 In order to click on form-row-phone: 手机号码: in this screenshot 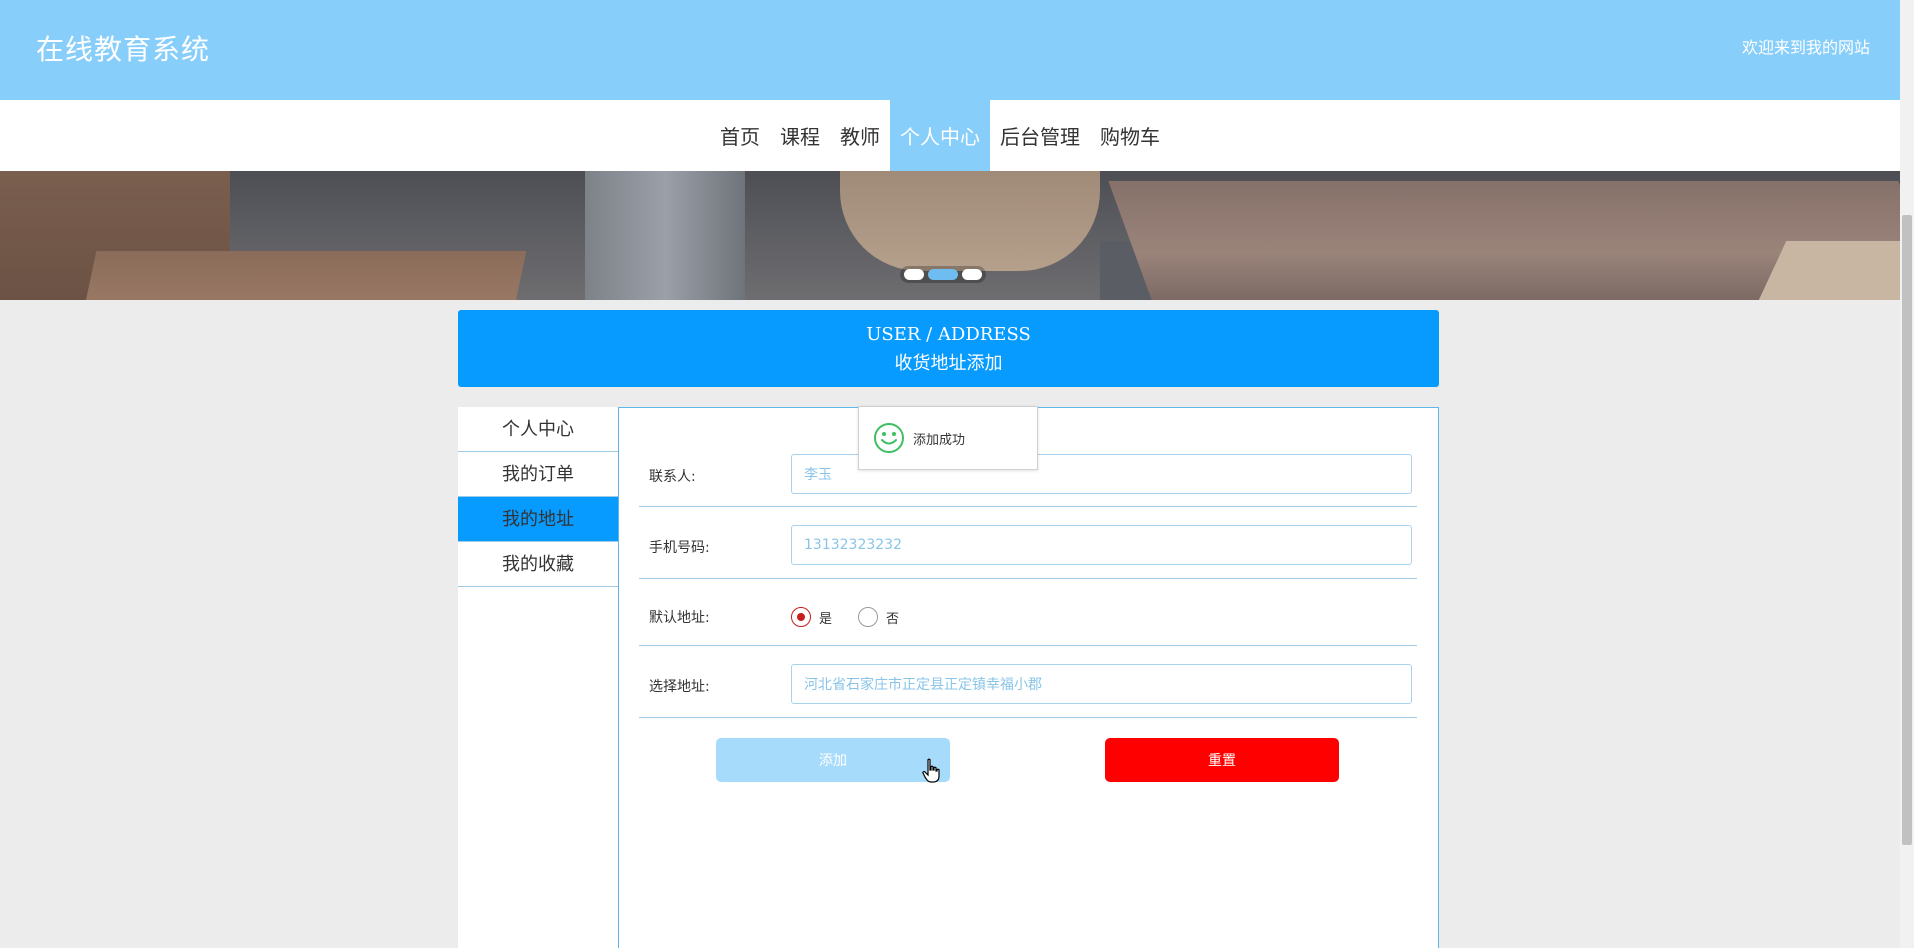, I will do `click(1028, 543)`.